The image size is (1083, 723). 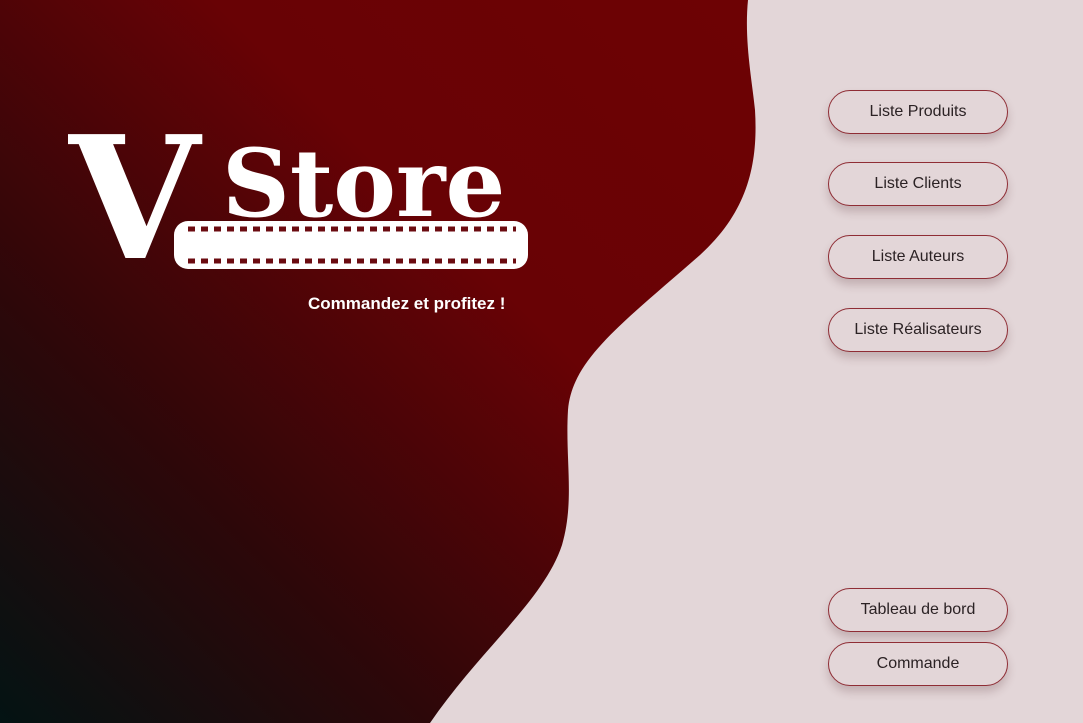 I want to click on liste-realisateurs-button: Liste Réalisateurs, so click(x=918, y=330).